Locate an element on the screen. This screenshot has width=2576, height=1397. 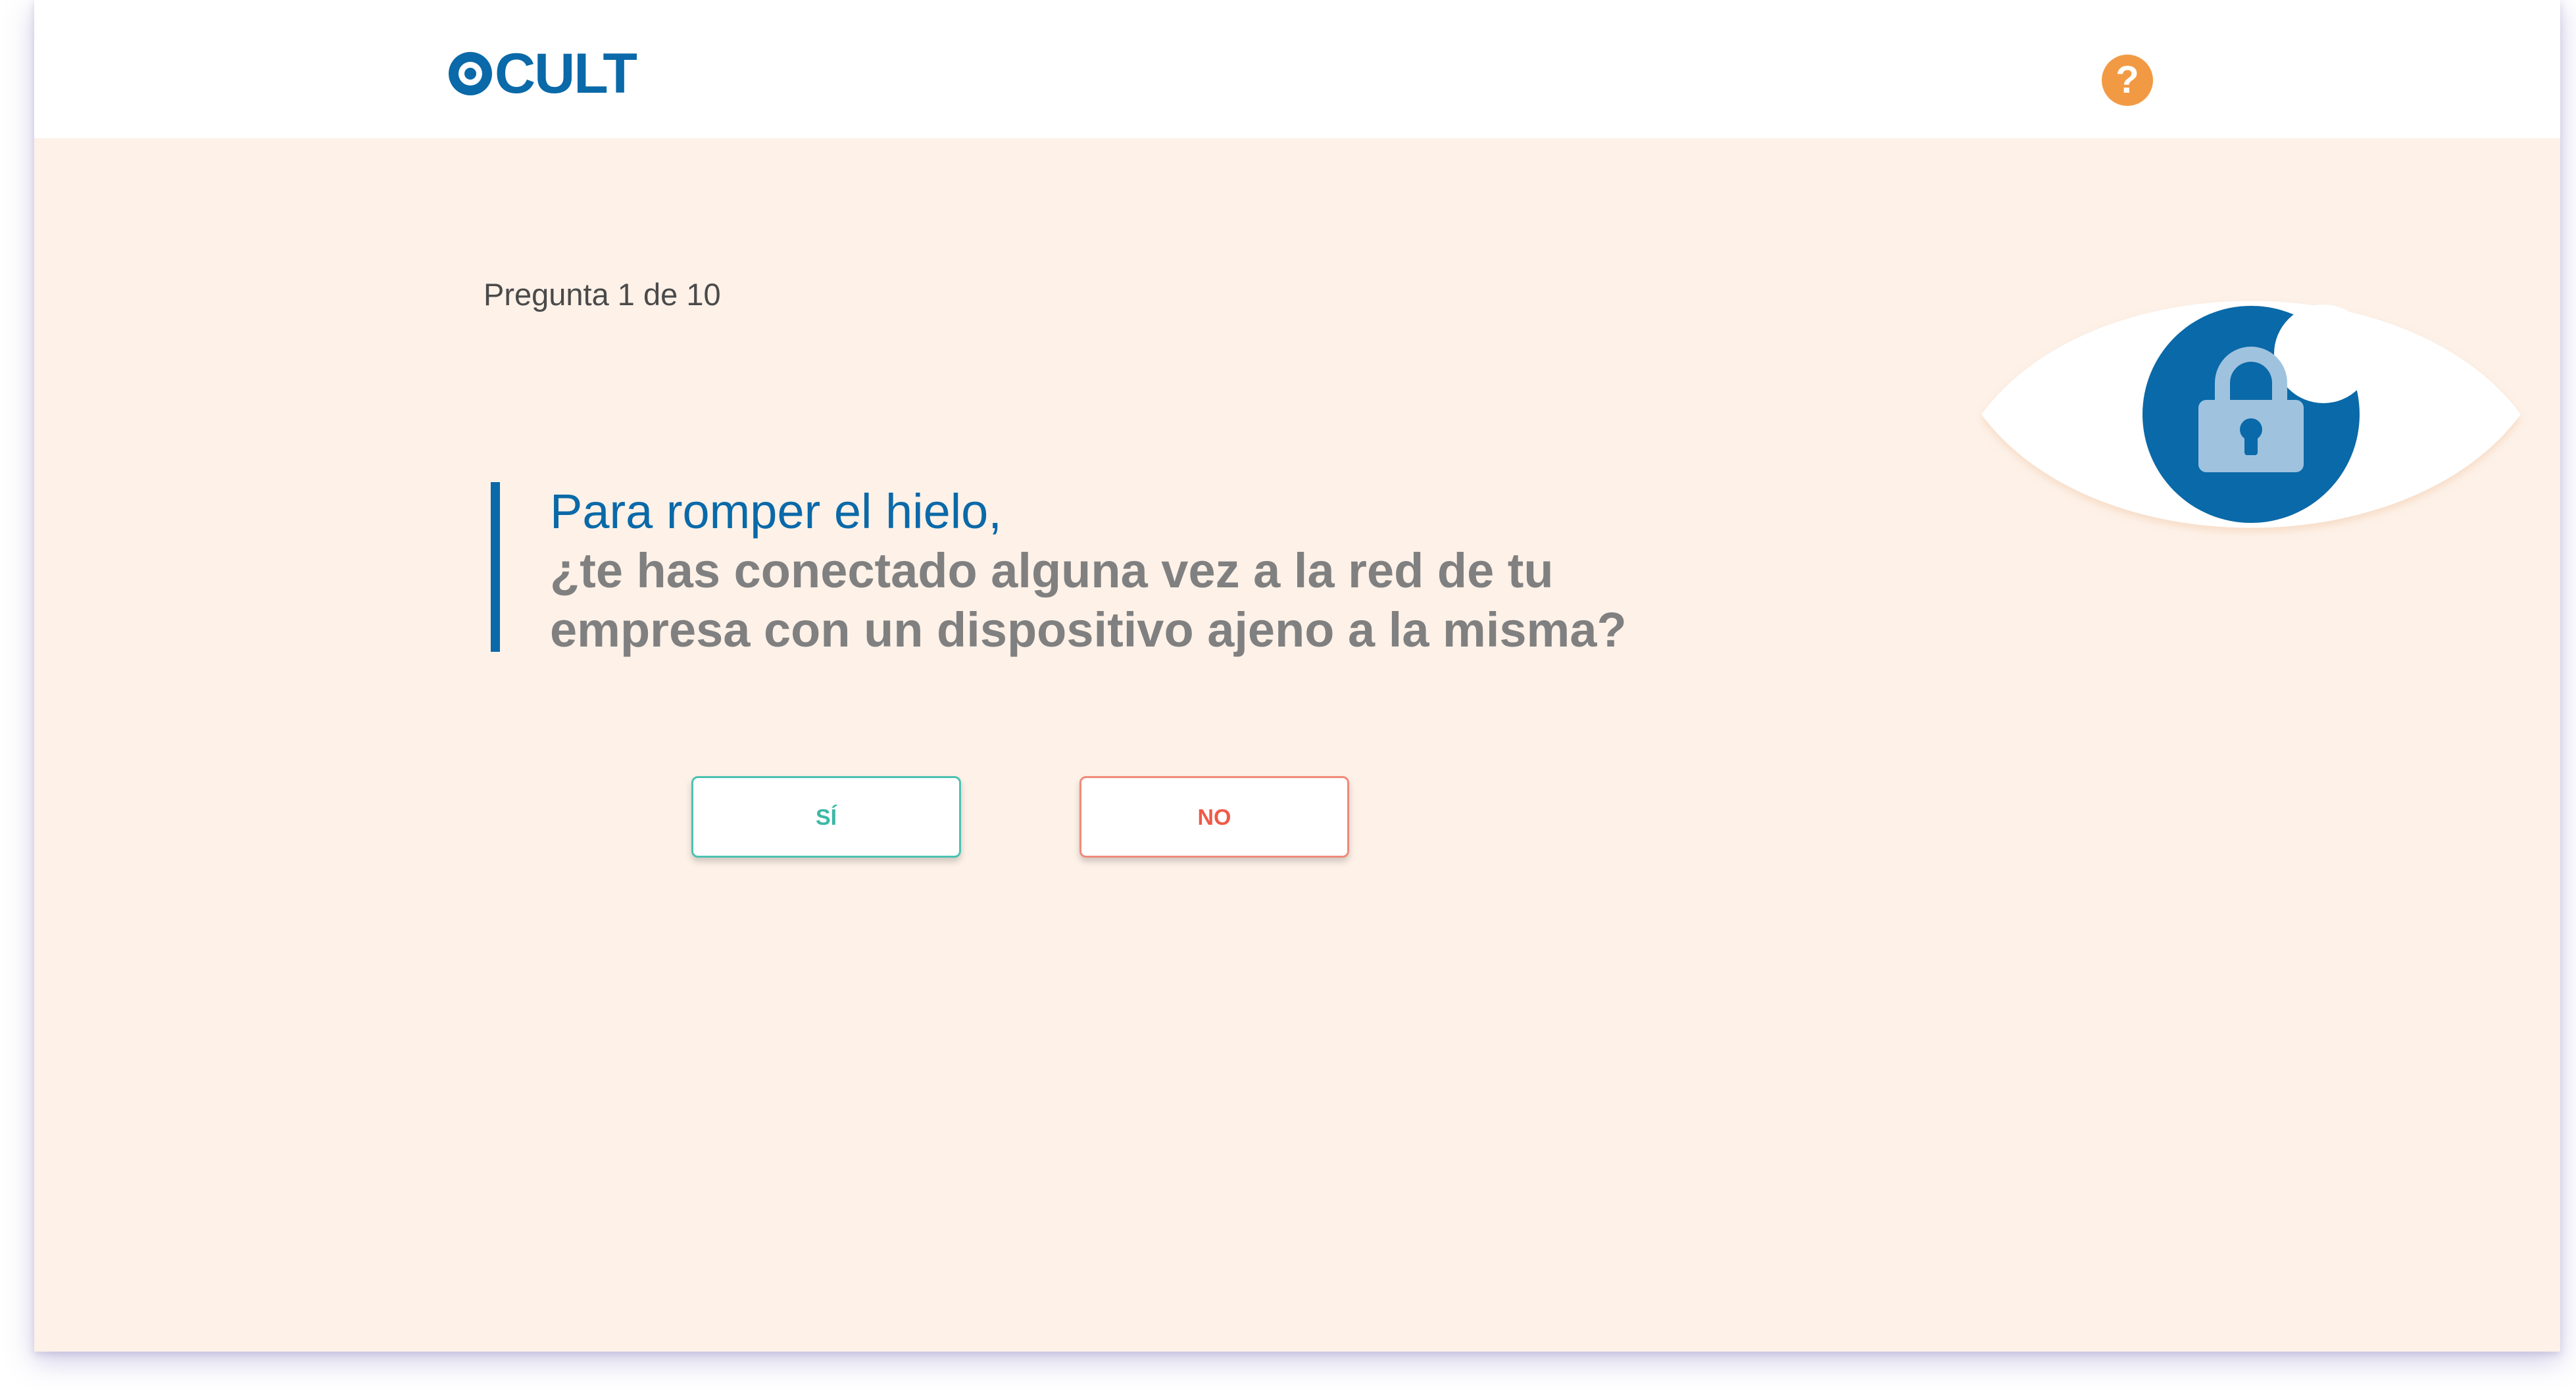
yes-button: SÍ is located at coordinates (826, 817).